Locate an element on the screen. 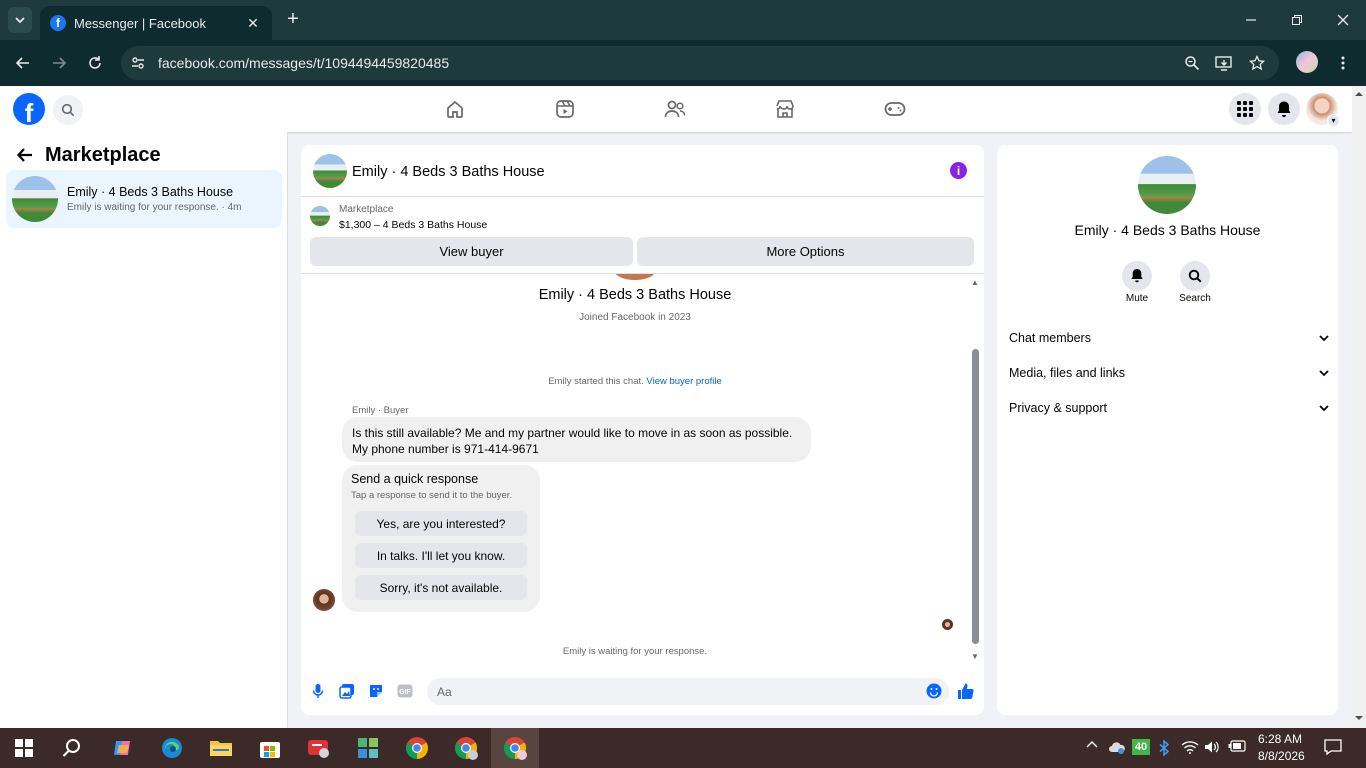 The width and height of the screenshot is (1366, 768). section-privacy-support: Privacy & support is located at coordinates (1169, 408).